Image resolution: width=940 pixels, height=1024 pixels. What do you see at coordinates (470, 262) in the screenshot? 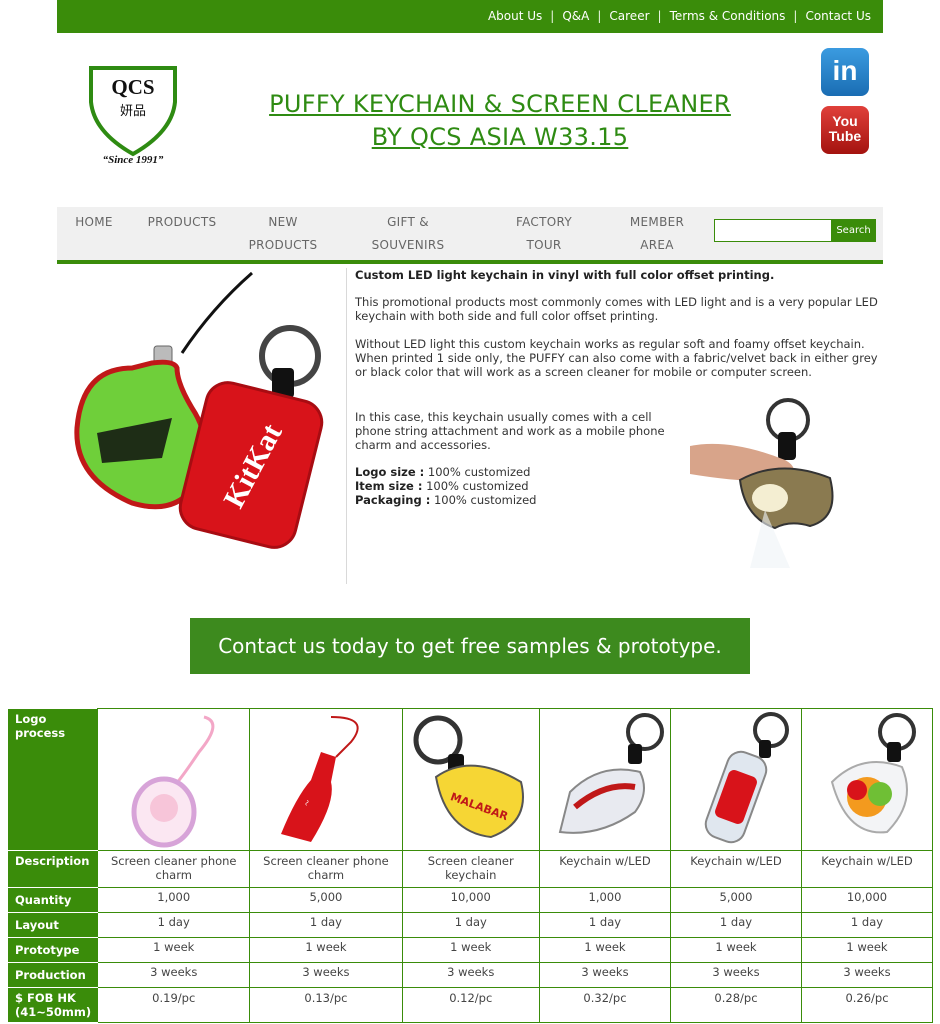
I see `nav-underline` at bounding box center [470, 262].